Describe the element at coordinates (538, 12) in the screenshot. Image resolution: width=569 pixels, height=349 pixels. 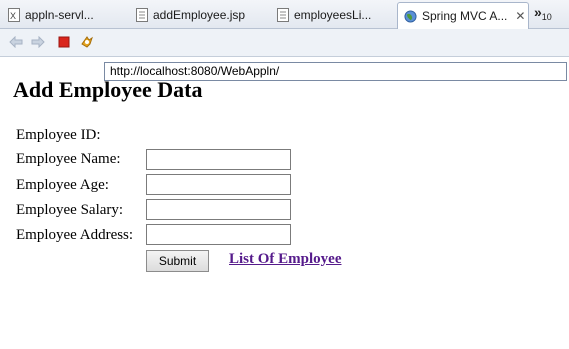
I see `chevron-double-right-icon: »` at that location.